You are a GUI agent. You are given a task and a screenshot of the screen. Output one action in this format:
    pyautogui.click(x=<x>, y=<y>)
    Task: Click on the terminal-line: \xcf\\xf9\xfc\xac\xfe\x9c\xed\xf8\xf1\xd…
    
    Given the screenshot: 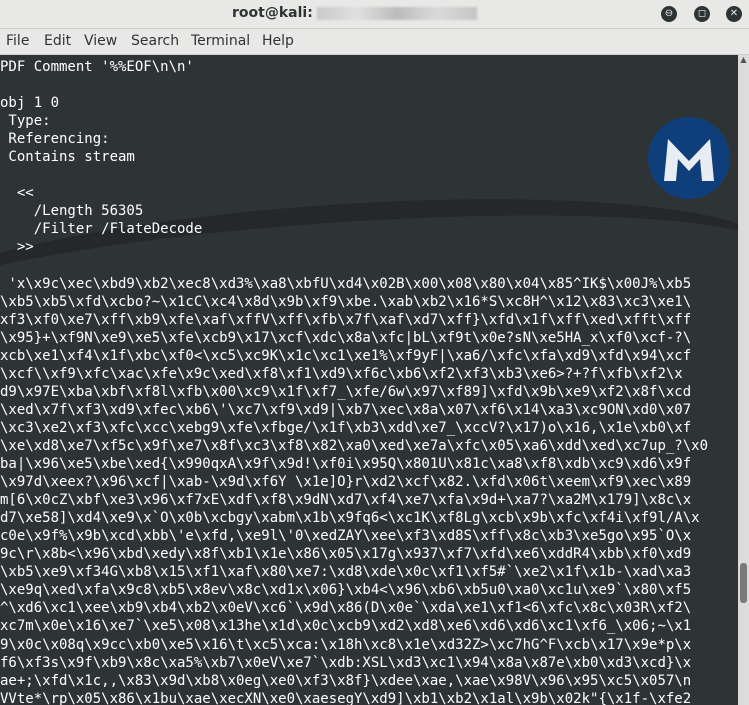 What is the action you would take?
    pyautogui.click(x=341, y=373)
    